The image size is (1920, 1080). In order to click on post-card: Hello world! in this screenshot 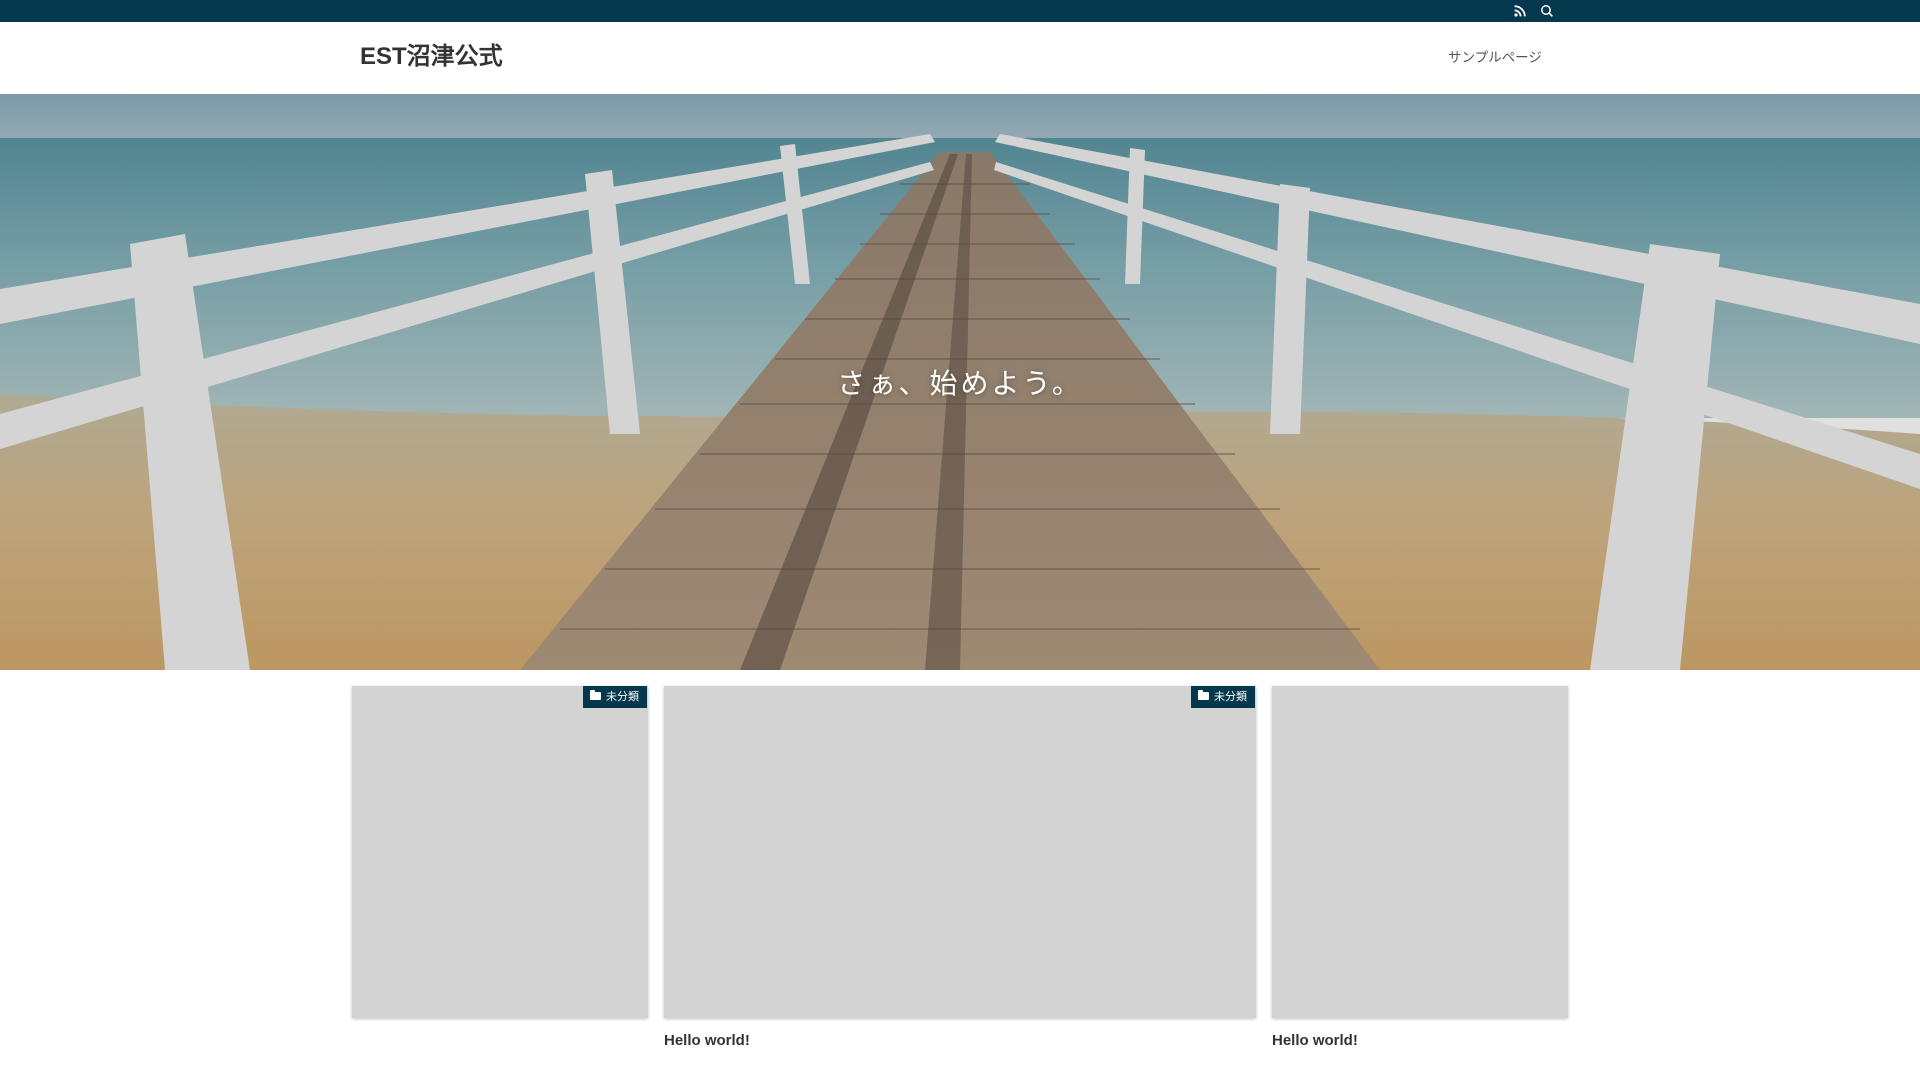, I will do `click(1420, 868)`.